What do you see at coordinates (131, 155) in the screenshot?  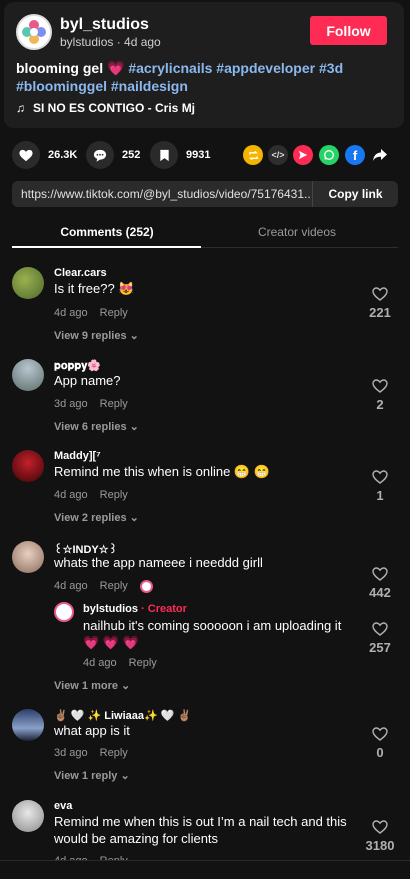 I see `comment-count: 252` at bounding box center [131, 155].